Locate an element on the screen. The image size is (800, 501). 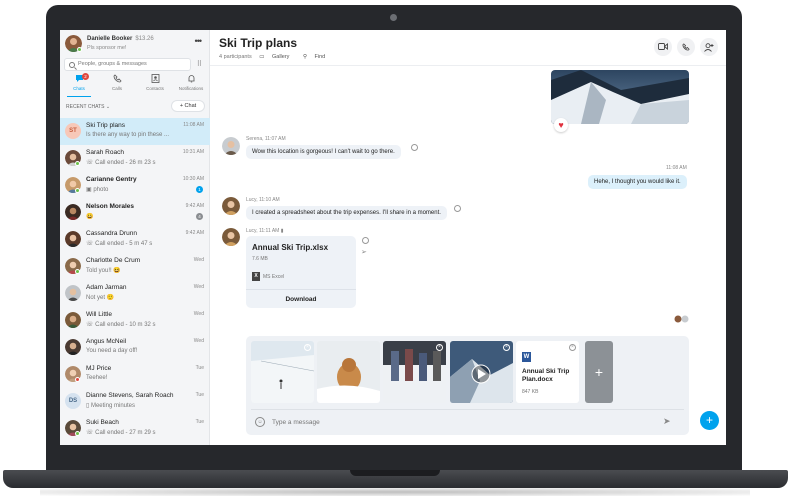
chat-preview: ▯ Meeting minutes is located at coordinates (110, 406).